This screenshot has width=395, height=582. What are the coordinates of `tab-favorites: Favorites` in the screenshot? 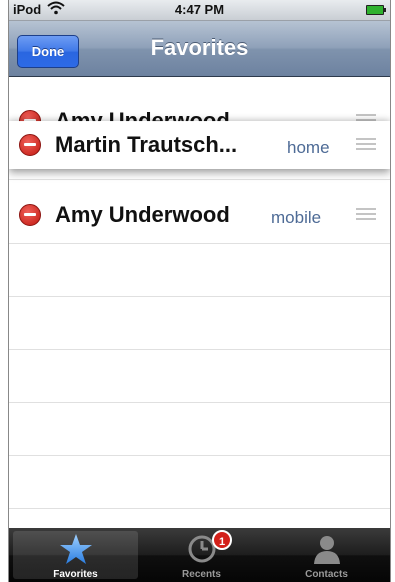 It's located at (75, 555).